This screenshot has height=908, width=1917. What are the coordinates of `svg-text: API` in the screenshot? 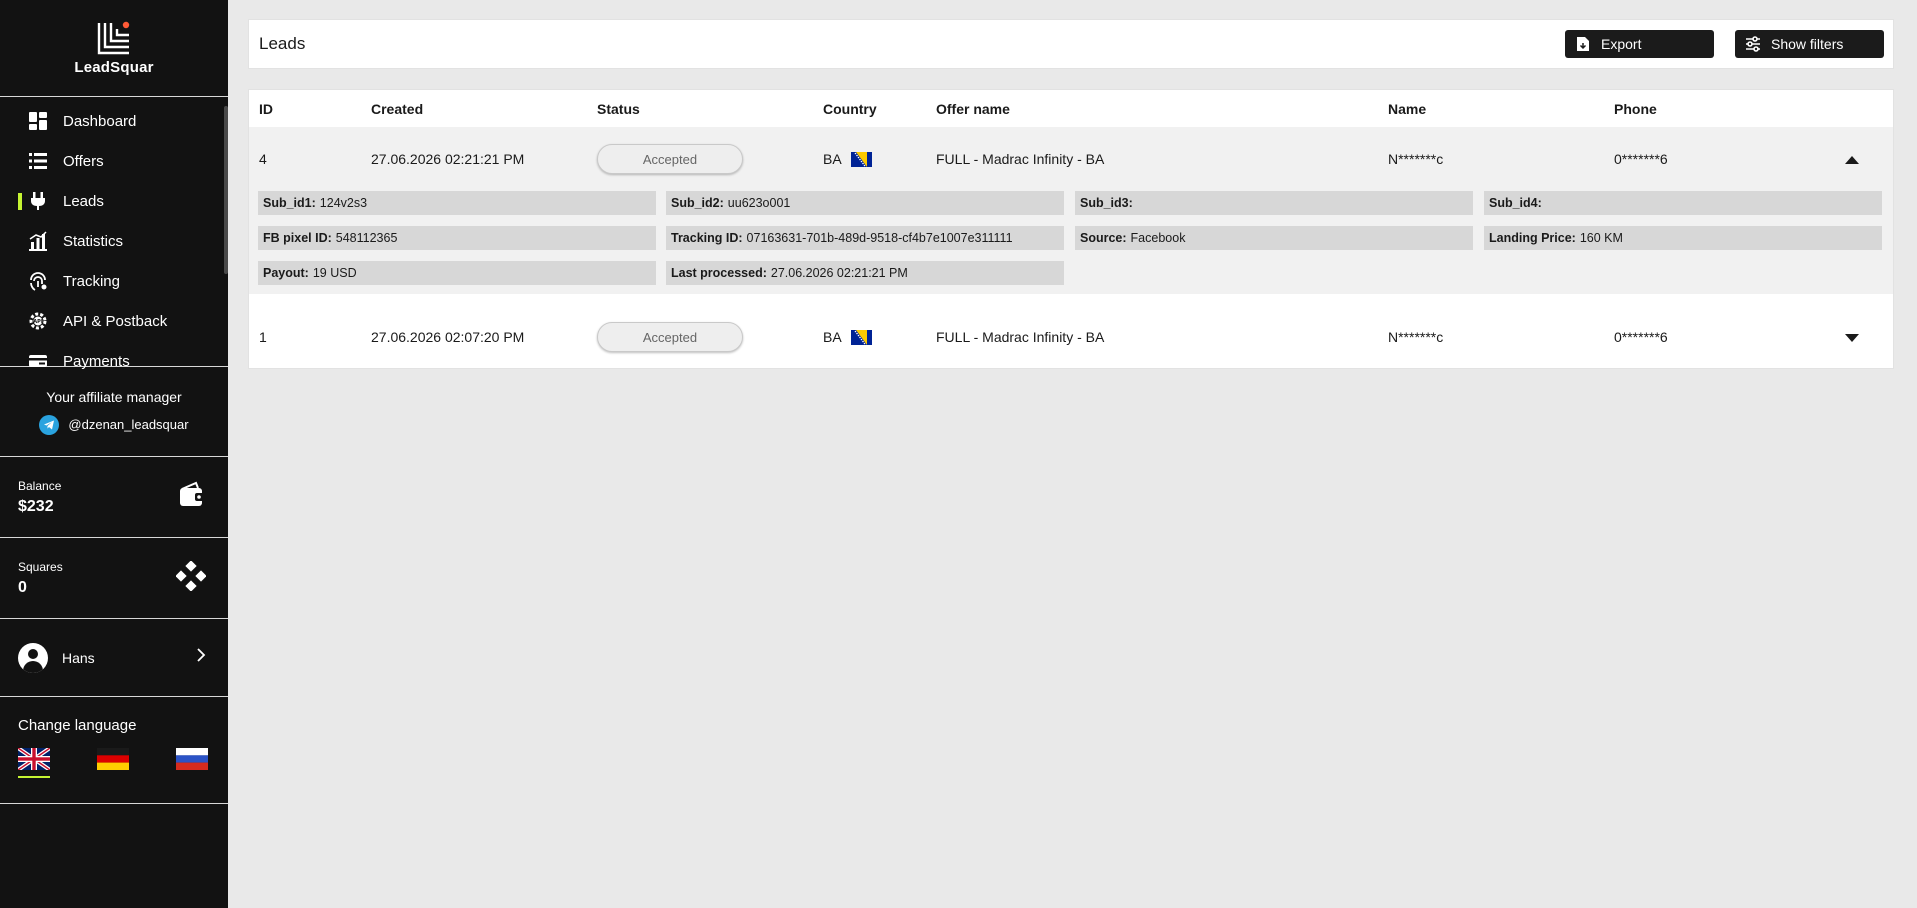 It's located at (38, 322).